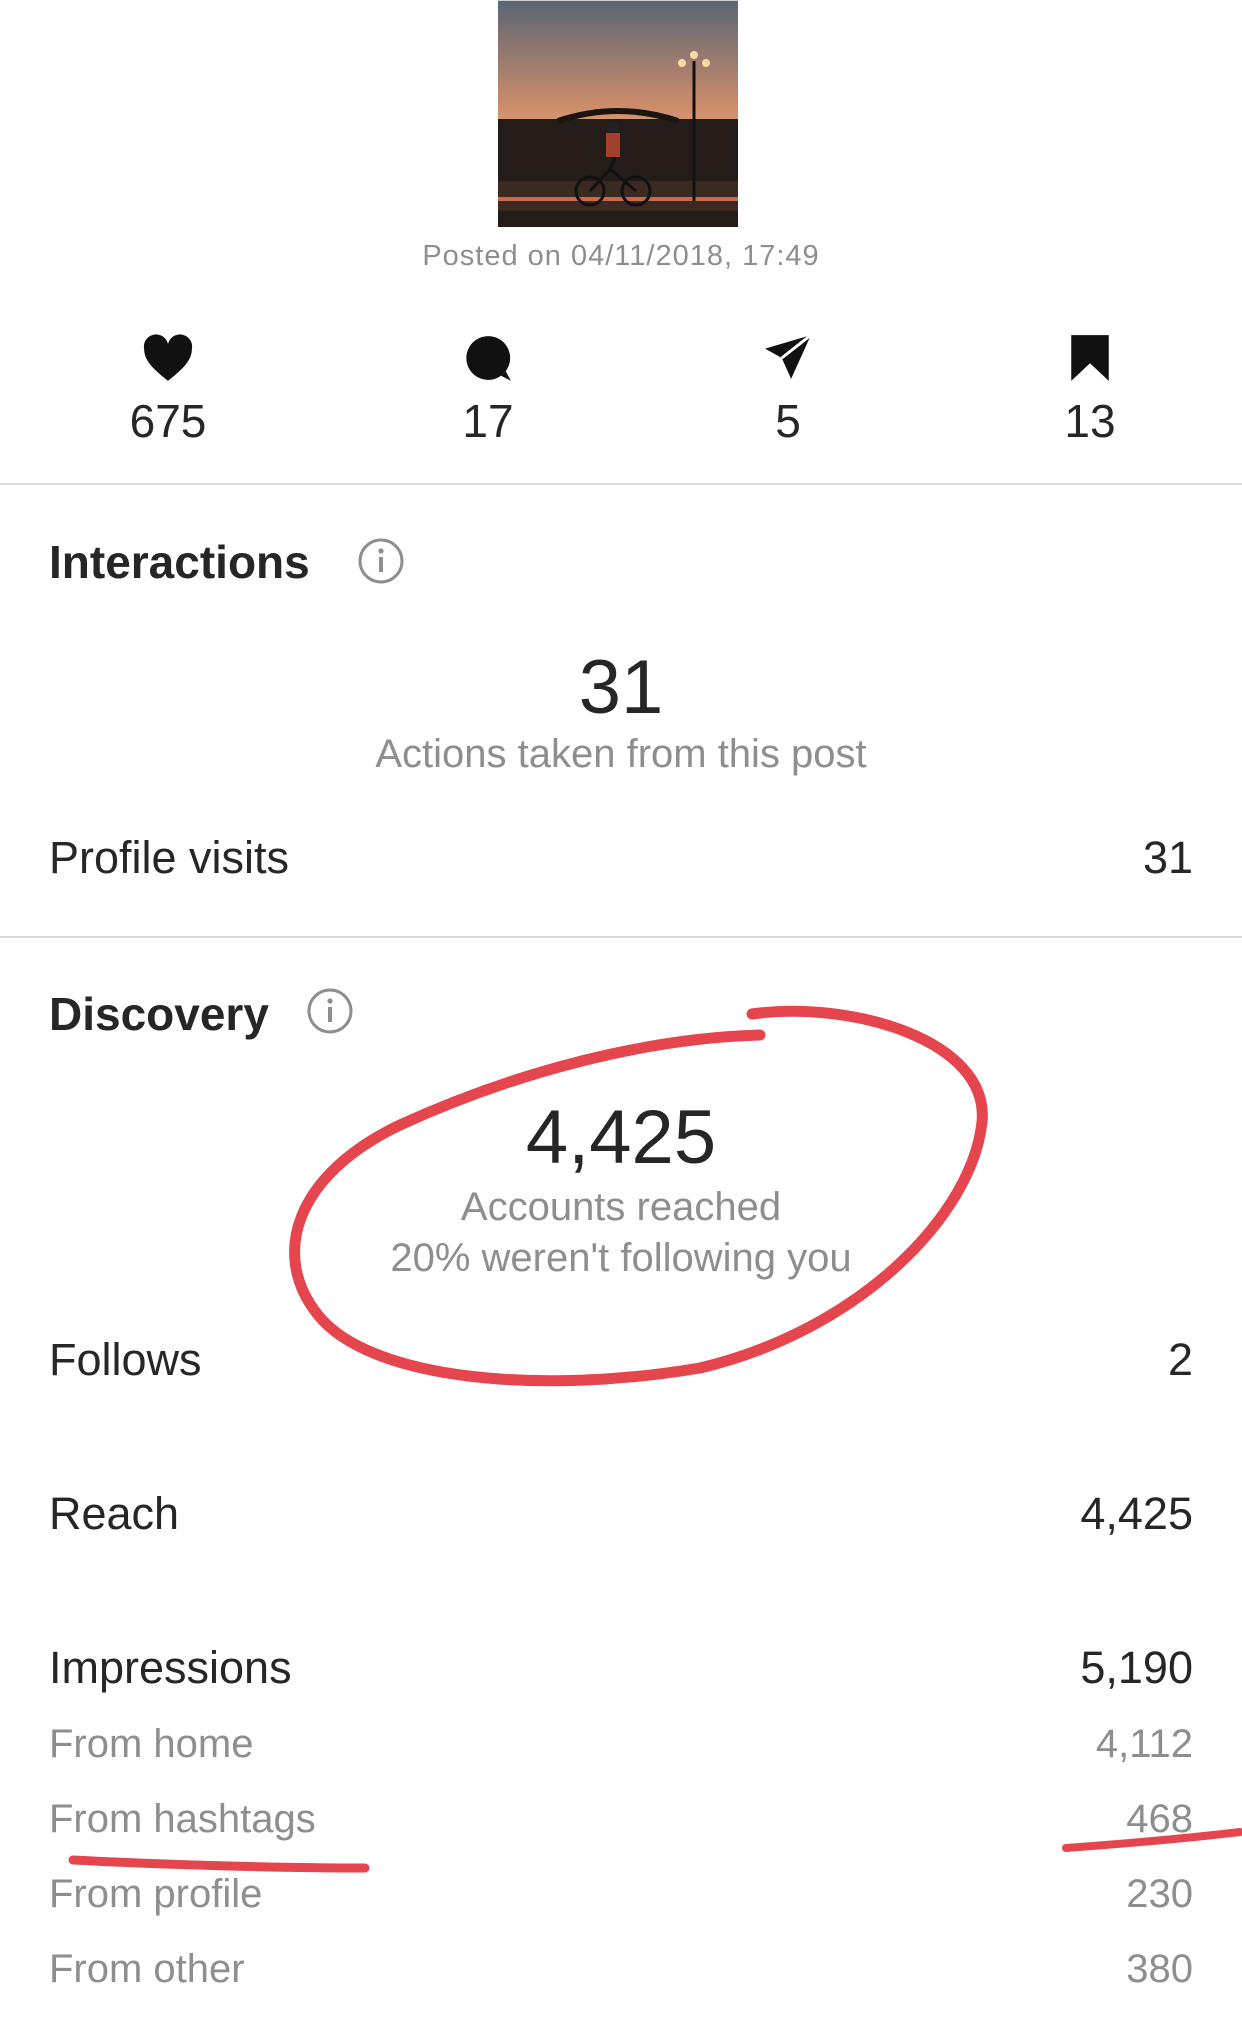 The image size is (1242, 2017). I want to click on follows-row: Follows 2, so click(621, 1360).